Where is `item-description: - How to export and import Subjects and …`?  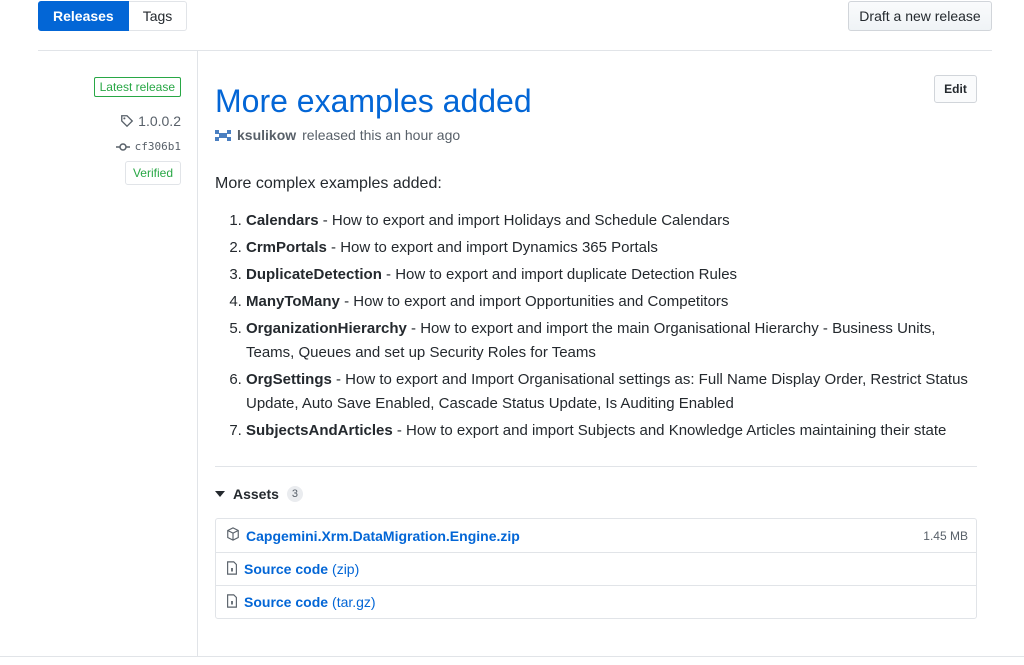 item-description: - How to export and import Subjects and … is located at coordinates (669, 430).